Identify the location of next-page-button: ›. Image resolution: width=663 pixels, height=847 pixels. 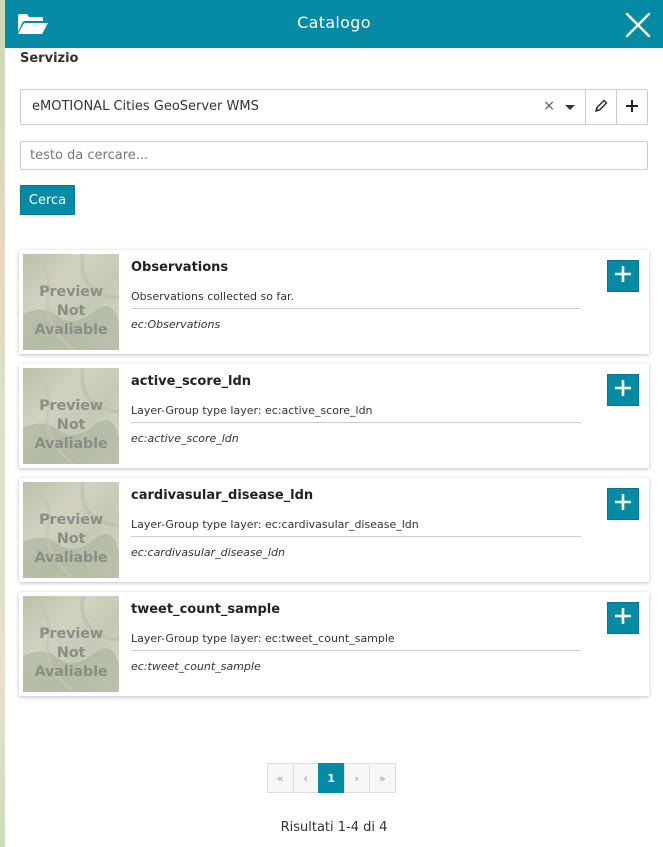
(356, 778).